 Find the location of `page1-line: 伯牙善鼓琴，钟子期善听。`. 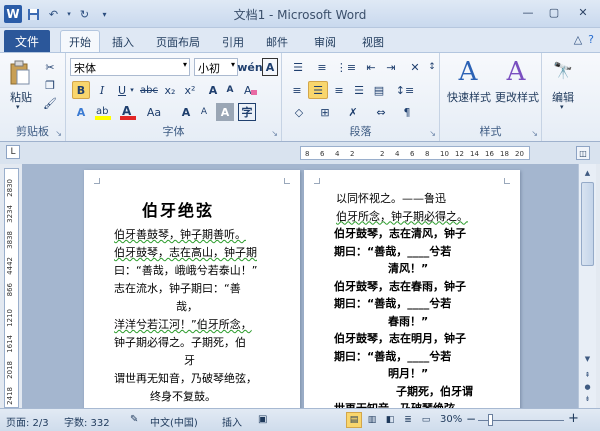

page1-line: 伯牙善鼓琴，钟子期善听。 is located at coordinates (180, 234).